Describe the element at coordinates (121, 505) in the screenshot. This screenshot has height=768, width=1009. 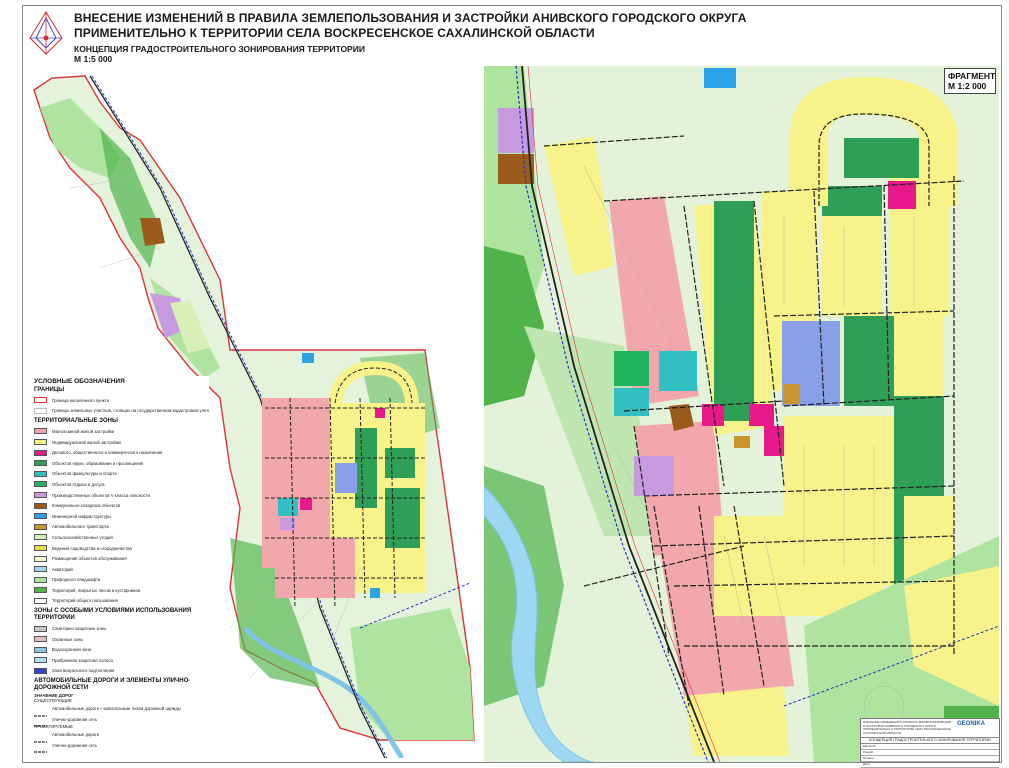
I see `legend-item: Коммунально-складских объектов` at that location.